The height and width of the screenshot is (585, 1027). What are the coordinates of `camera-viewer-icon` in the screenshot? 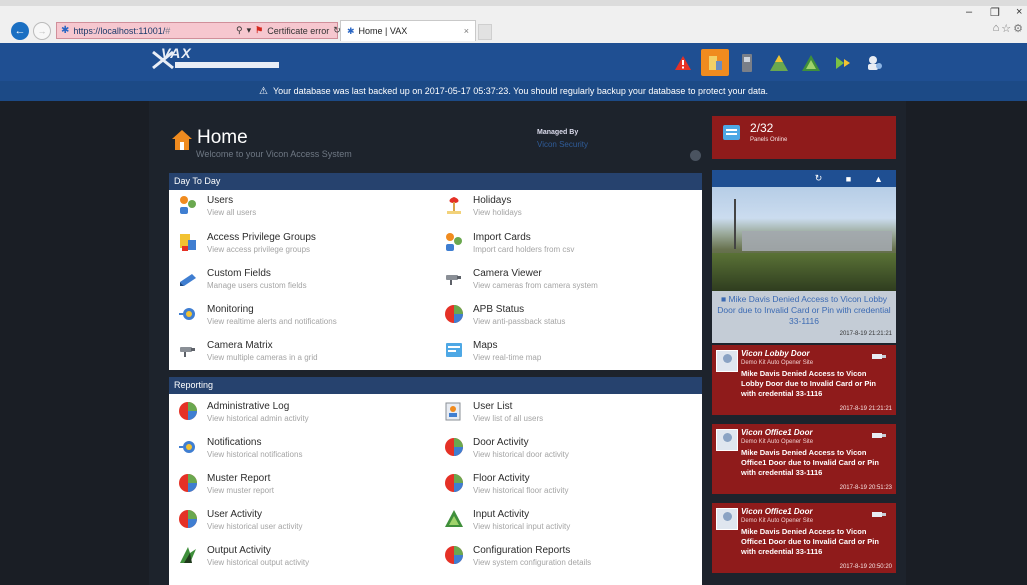 It's located at (454, 278).